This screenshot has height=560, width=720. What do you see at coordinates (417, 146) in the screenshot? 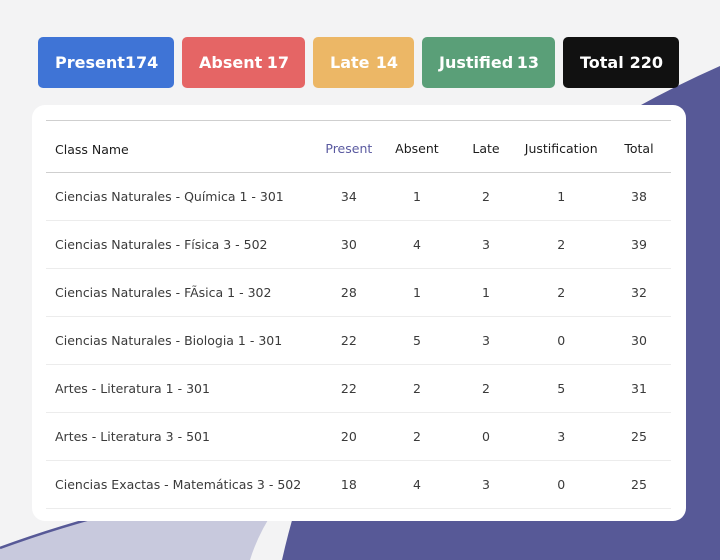
I see `header-absent: Absent` at bounding box center [417, 146].